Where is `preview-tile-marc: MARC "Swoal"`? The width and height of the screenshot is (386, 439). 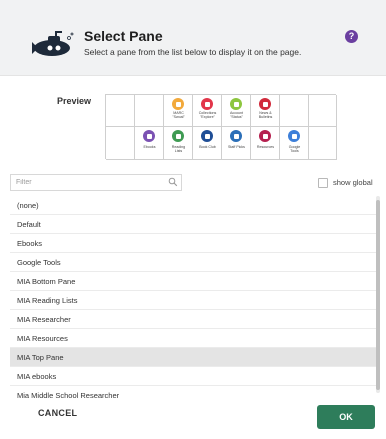
preview-tile-marc: MARC "Swoal" is located at coordinates (178, 111).